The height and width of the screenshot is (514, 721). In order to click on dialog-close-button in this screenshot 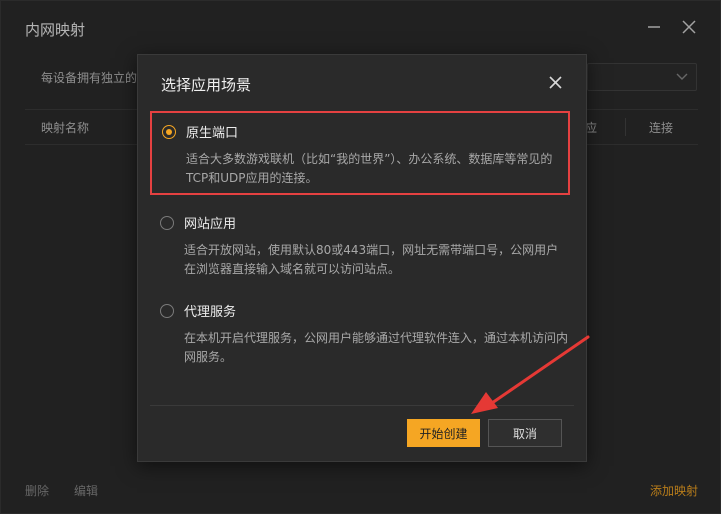, I will do `click(555, 82)`.